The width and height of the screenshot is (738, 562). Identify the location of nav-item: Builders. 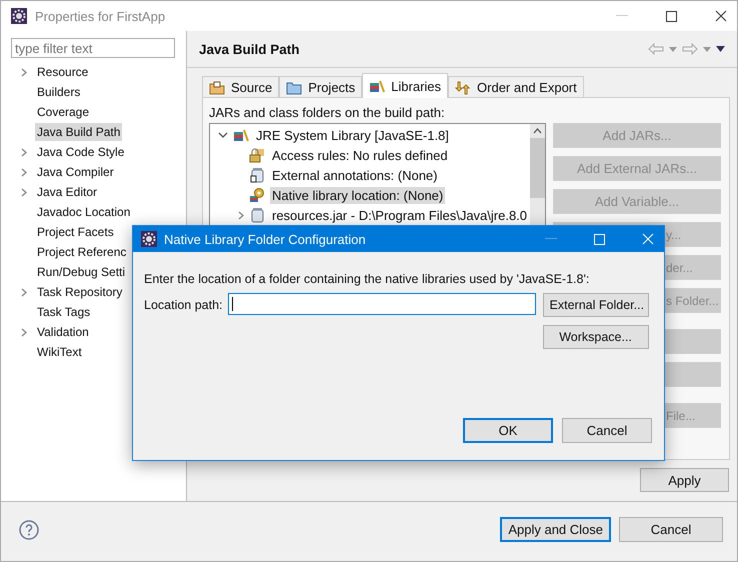
(58, 92).